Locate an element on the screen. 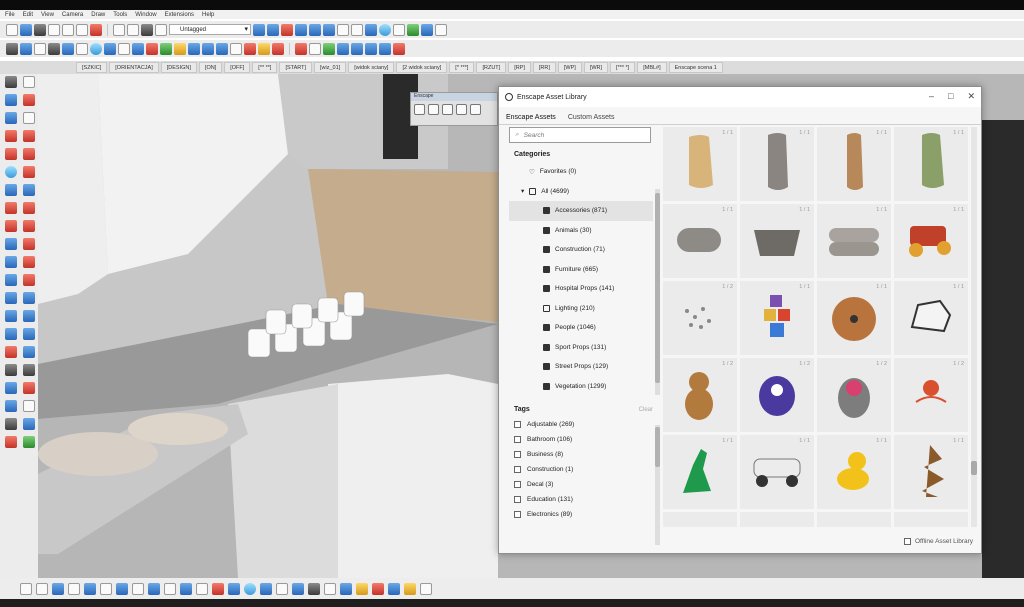 The width and height of the screenshot is (1024, 607). style-icon is located at coordinates (427, 29).